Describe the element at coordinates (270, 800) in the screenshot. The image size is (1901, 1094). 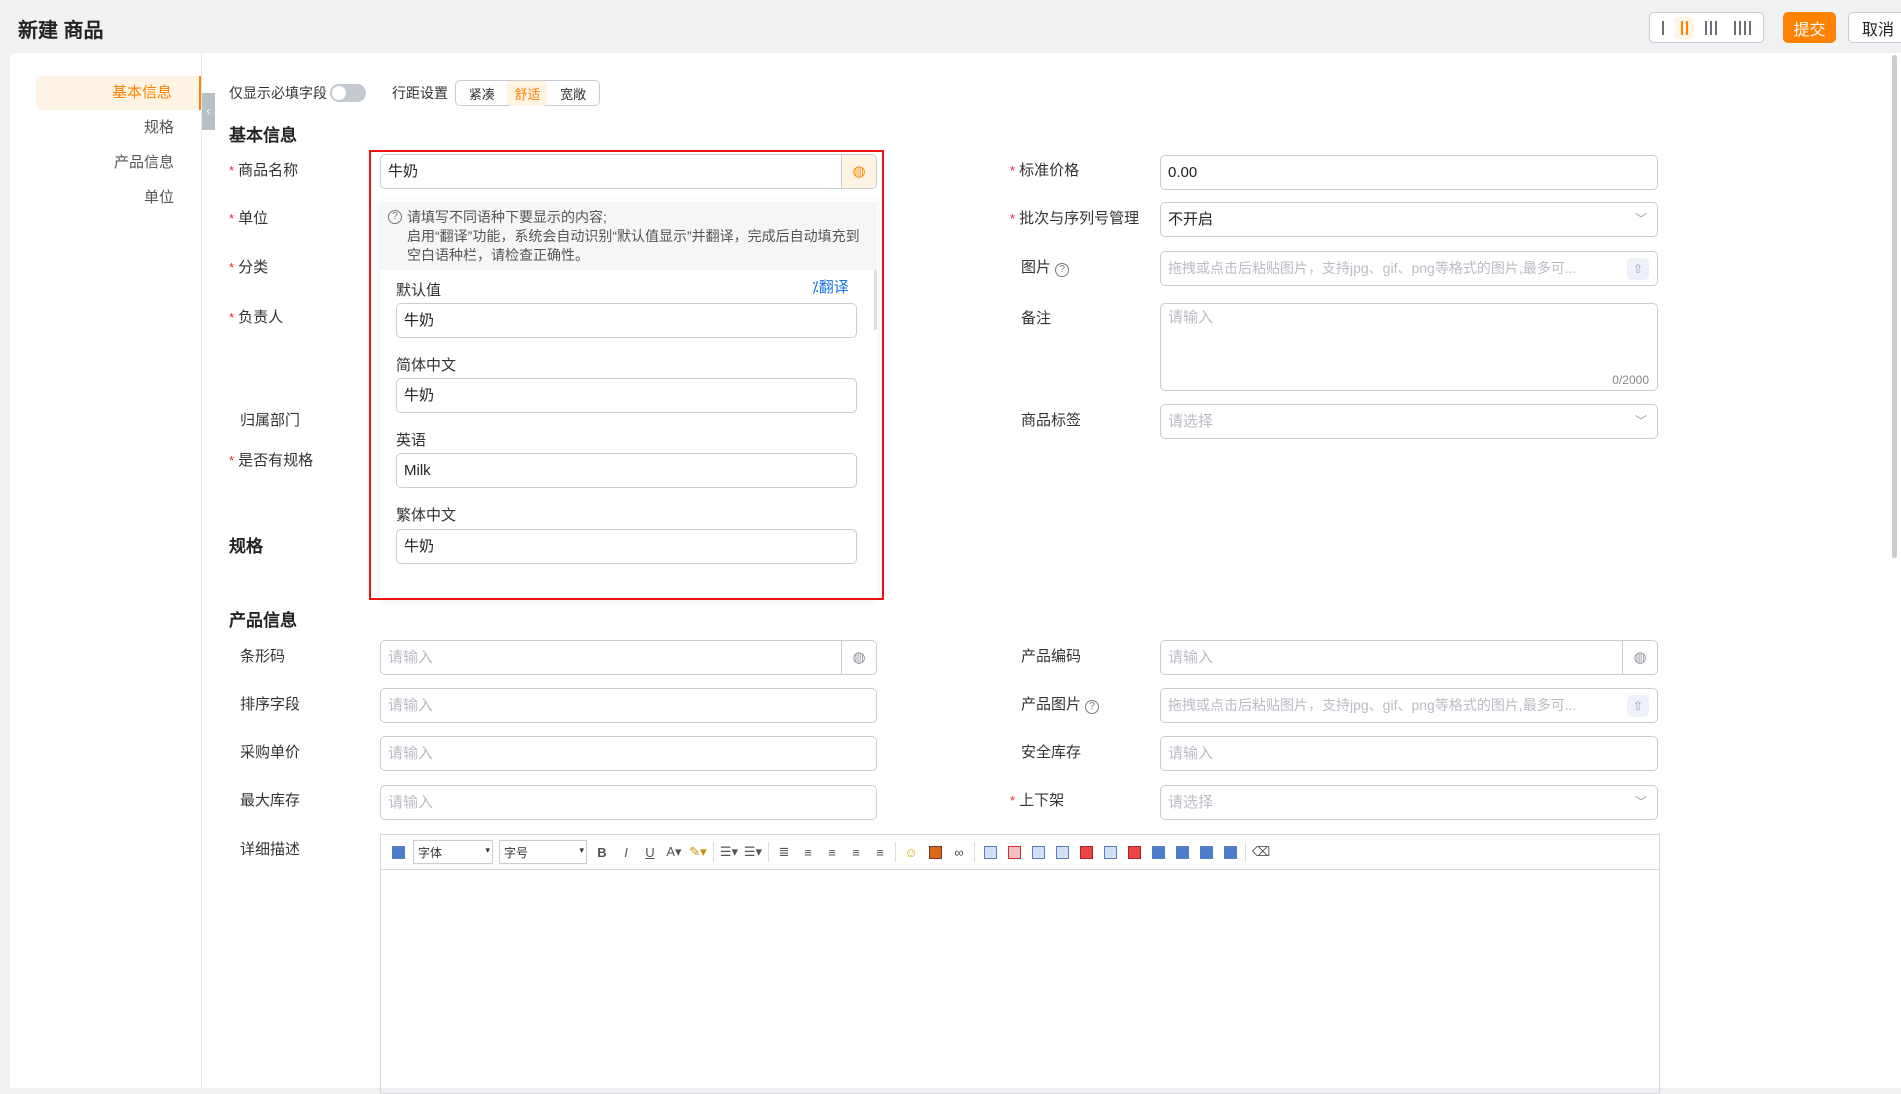
I see `label-max-stock: 最大库存` at that location.